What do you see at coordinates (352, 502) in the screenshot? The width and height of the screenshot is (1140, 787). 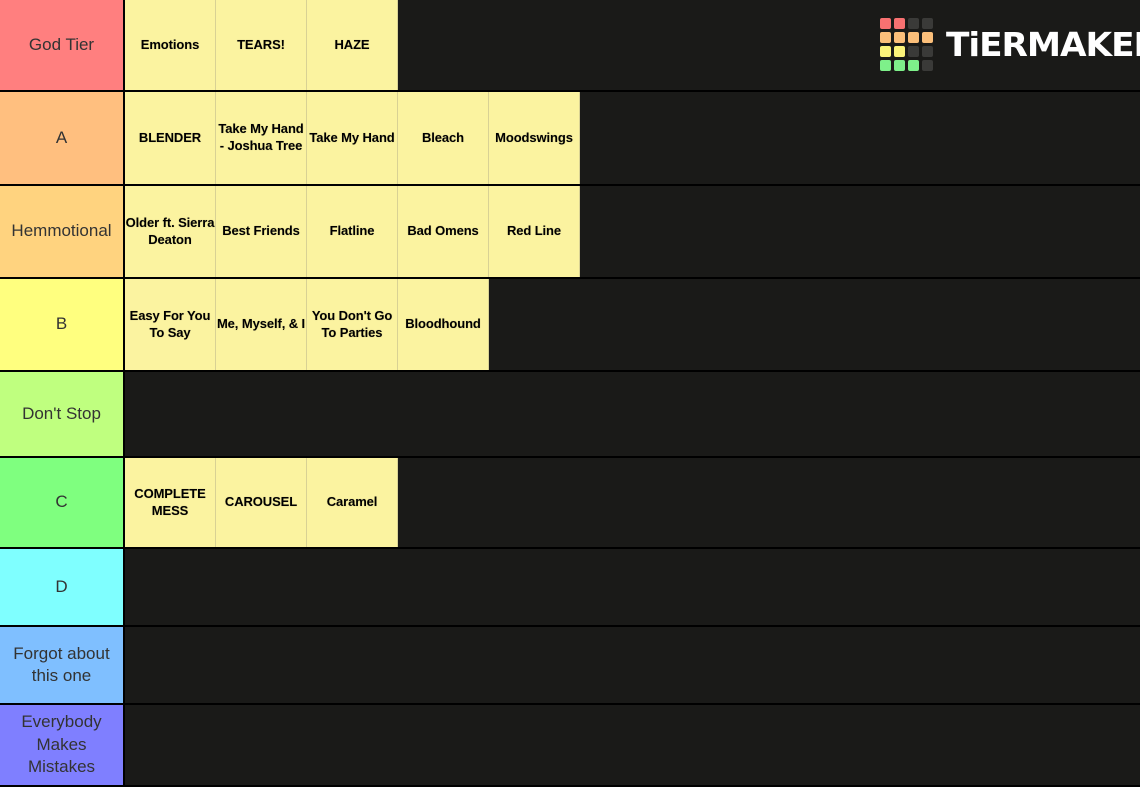 I see `tier-item: Caramel` at bounding box center [352, 502].